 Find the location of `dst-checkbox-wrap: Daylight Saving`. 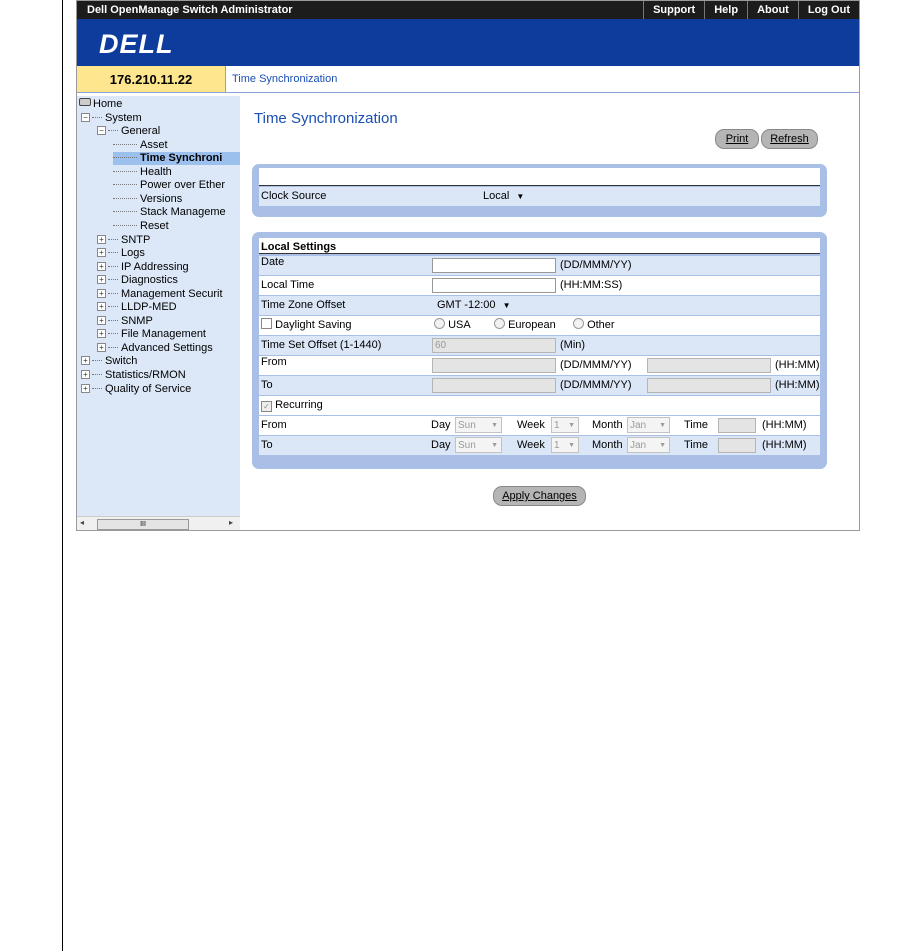

dst-checkbox-wrap: Daylight Saving is located at coordinates (306, 325).